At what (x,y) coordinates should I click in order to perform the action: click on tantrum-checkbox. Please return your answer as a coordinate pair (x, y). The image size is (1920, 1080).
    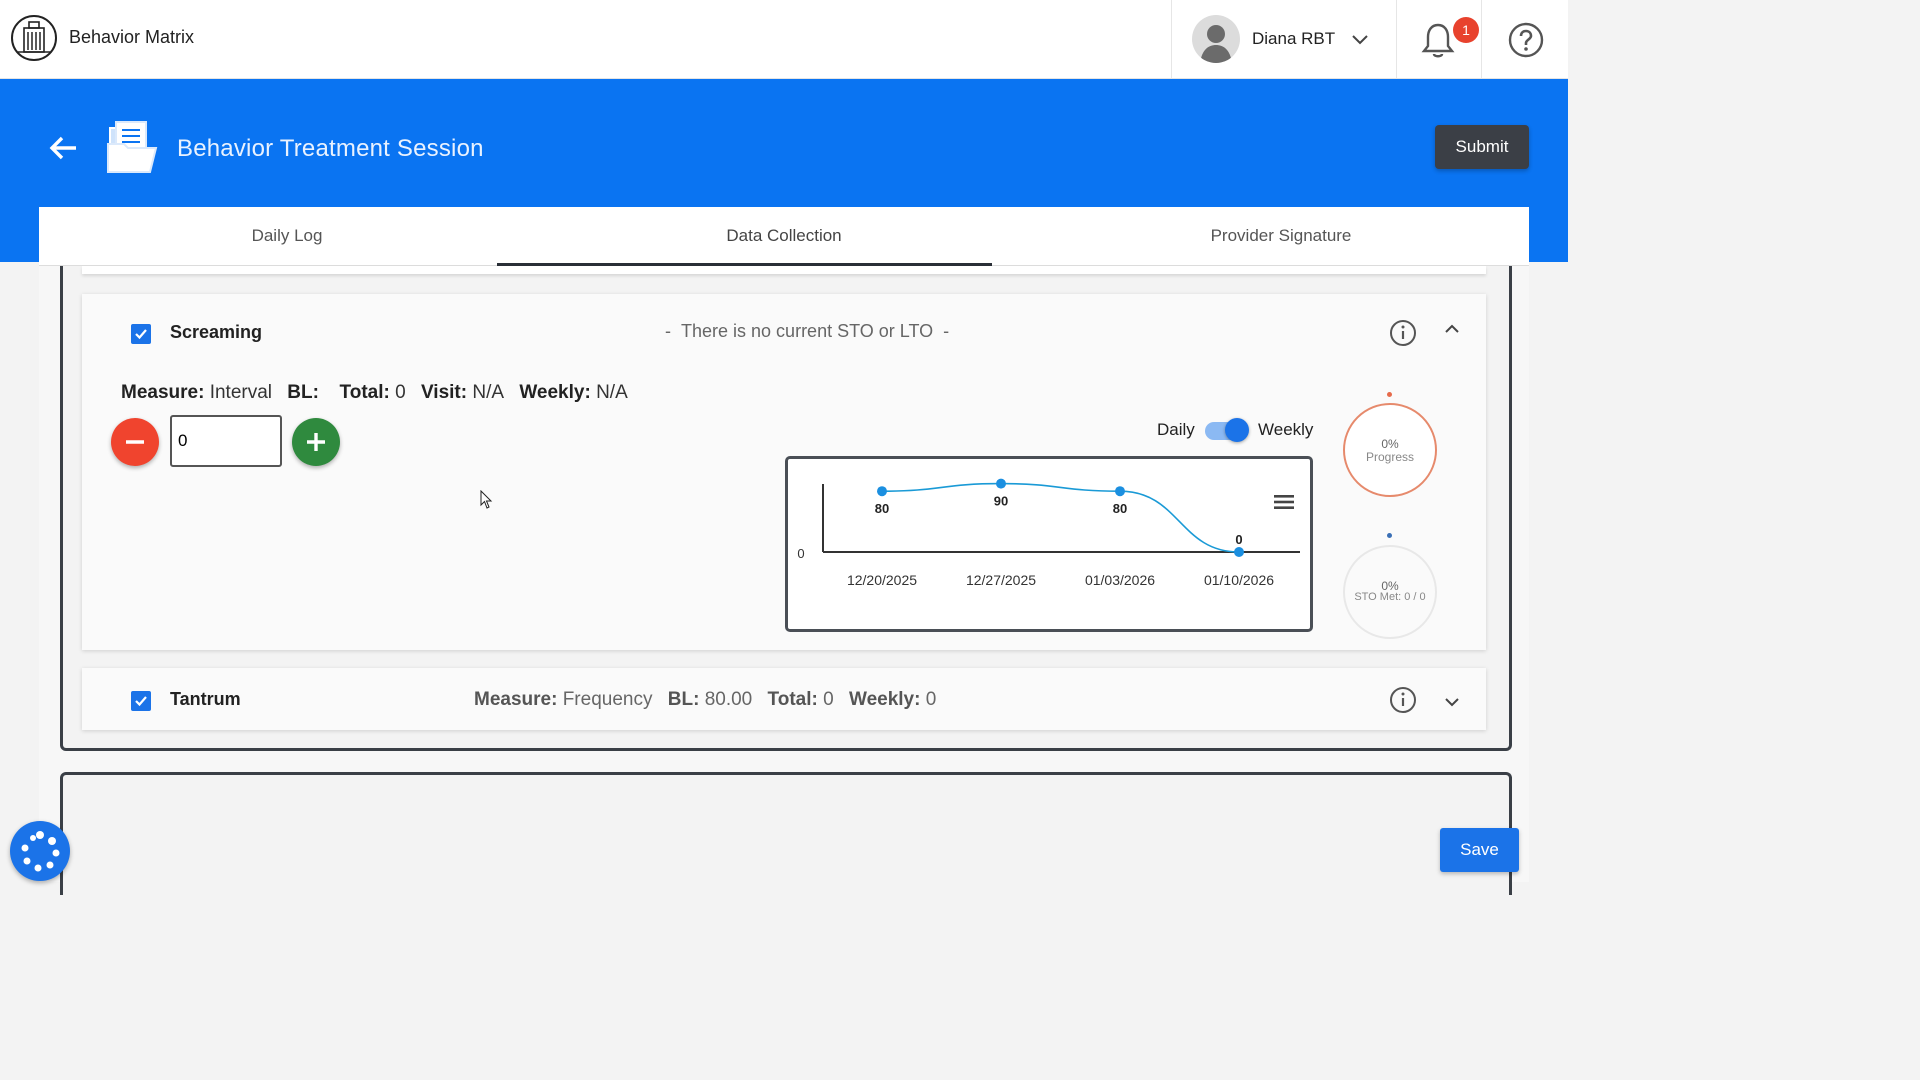
    Looking at the image, I should click on (141, 701).